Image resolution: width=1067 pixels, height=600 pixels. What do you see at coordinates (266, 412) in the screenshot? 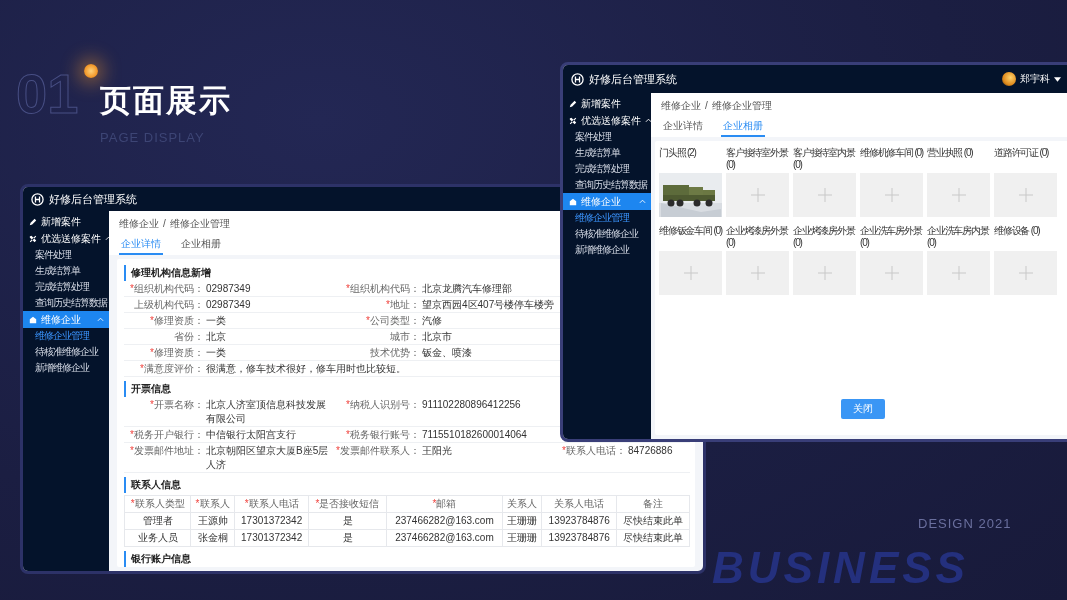
I see `field-value: 北京人济室顶信息科技发展有限公司` at bounding box center [266, 412].